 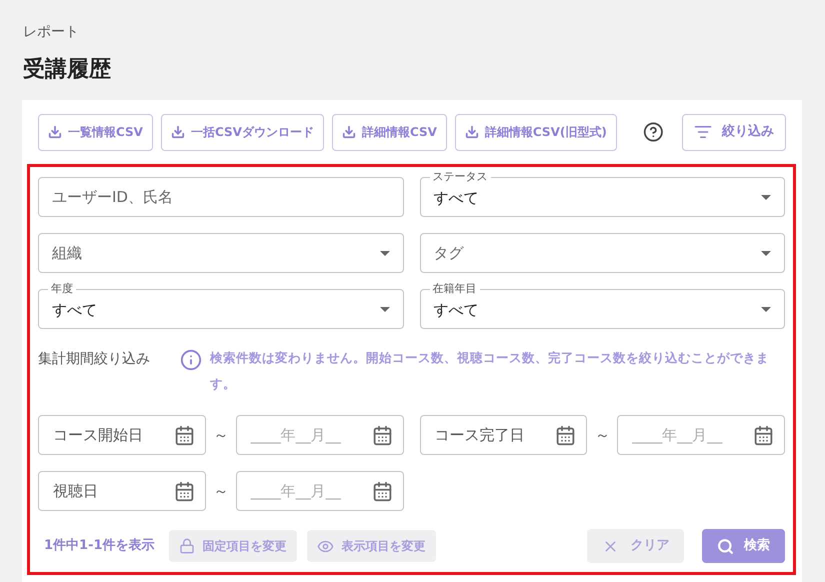 I want to click on period-note: 検索件数は変わりません。開始コース数、視聴コース数、完了コース数を絞り込むことができます。, so click(x=490, y=371).